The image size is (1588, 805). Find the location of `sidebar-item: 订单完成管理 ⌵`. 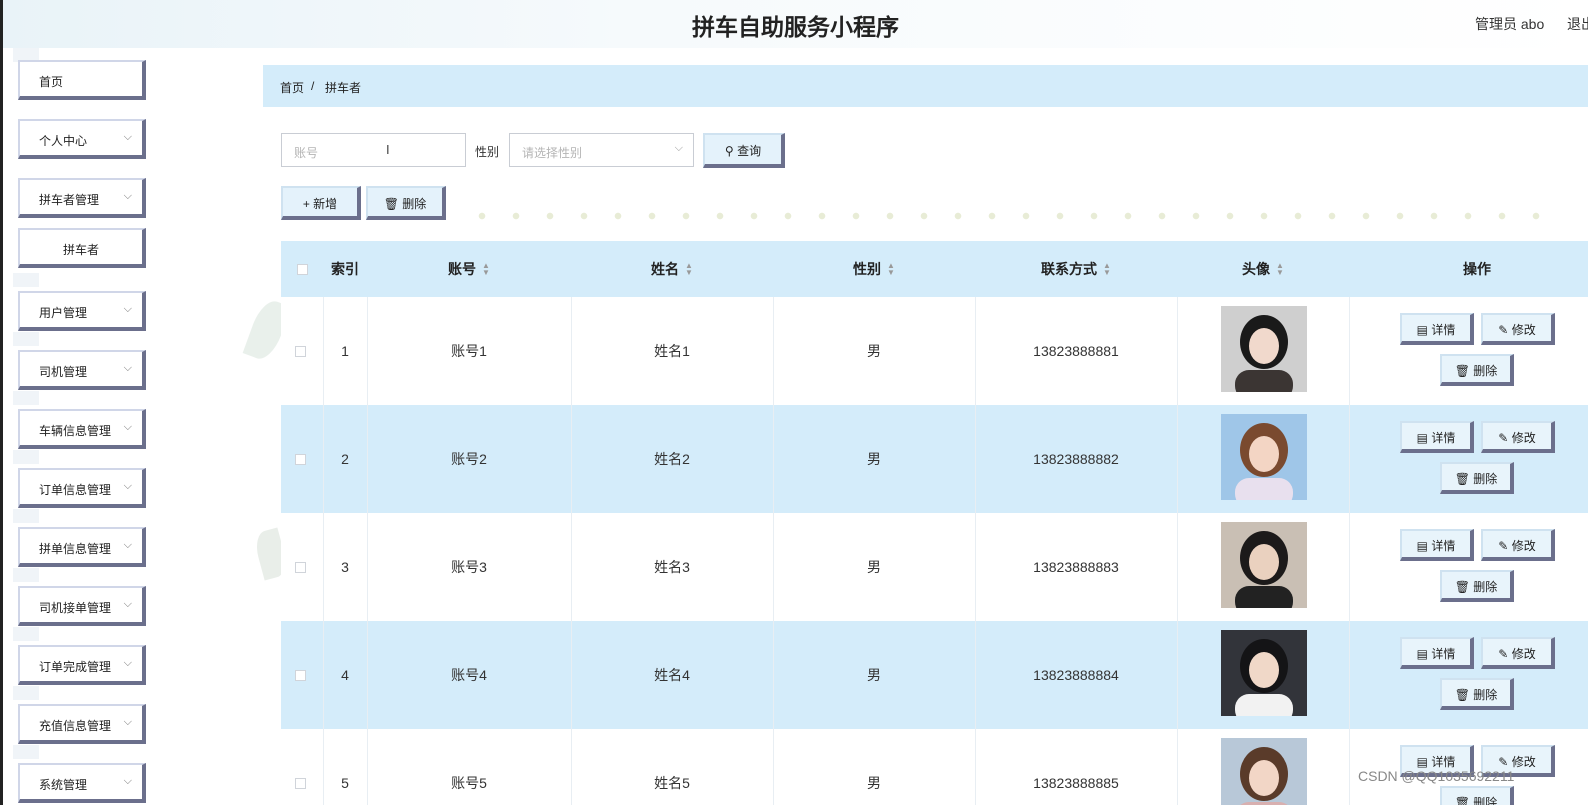

sidebar-item: 订单完成管理 ⌵ is located at coordinates (82, 665).